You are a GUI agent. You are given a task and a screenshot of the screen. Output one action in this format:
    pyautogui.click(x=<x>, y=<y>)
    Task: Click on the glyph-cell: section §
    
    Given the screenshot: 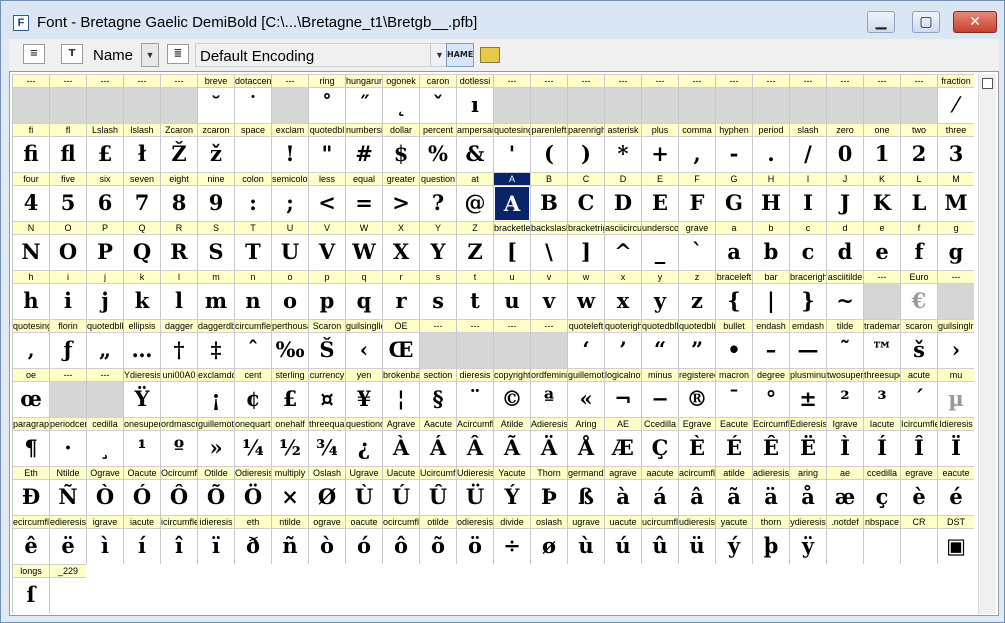 What is the action you would take?
    pyautogui.click(x=437, y=392)
    